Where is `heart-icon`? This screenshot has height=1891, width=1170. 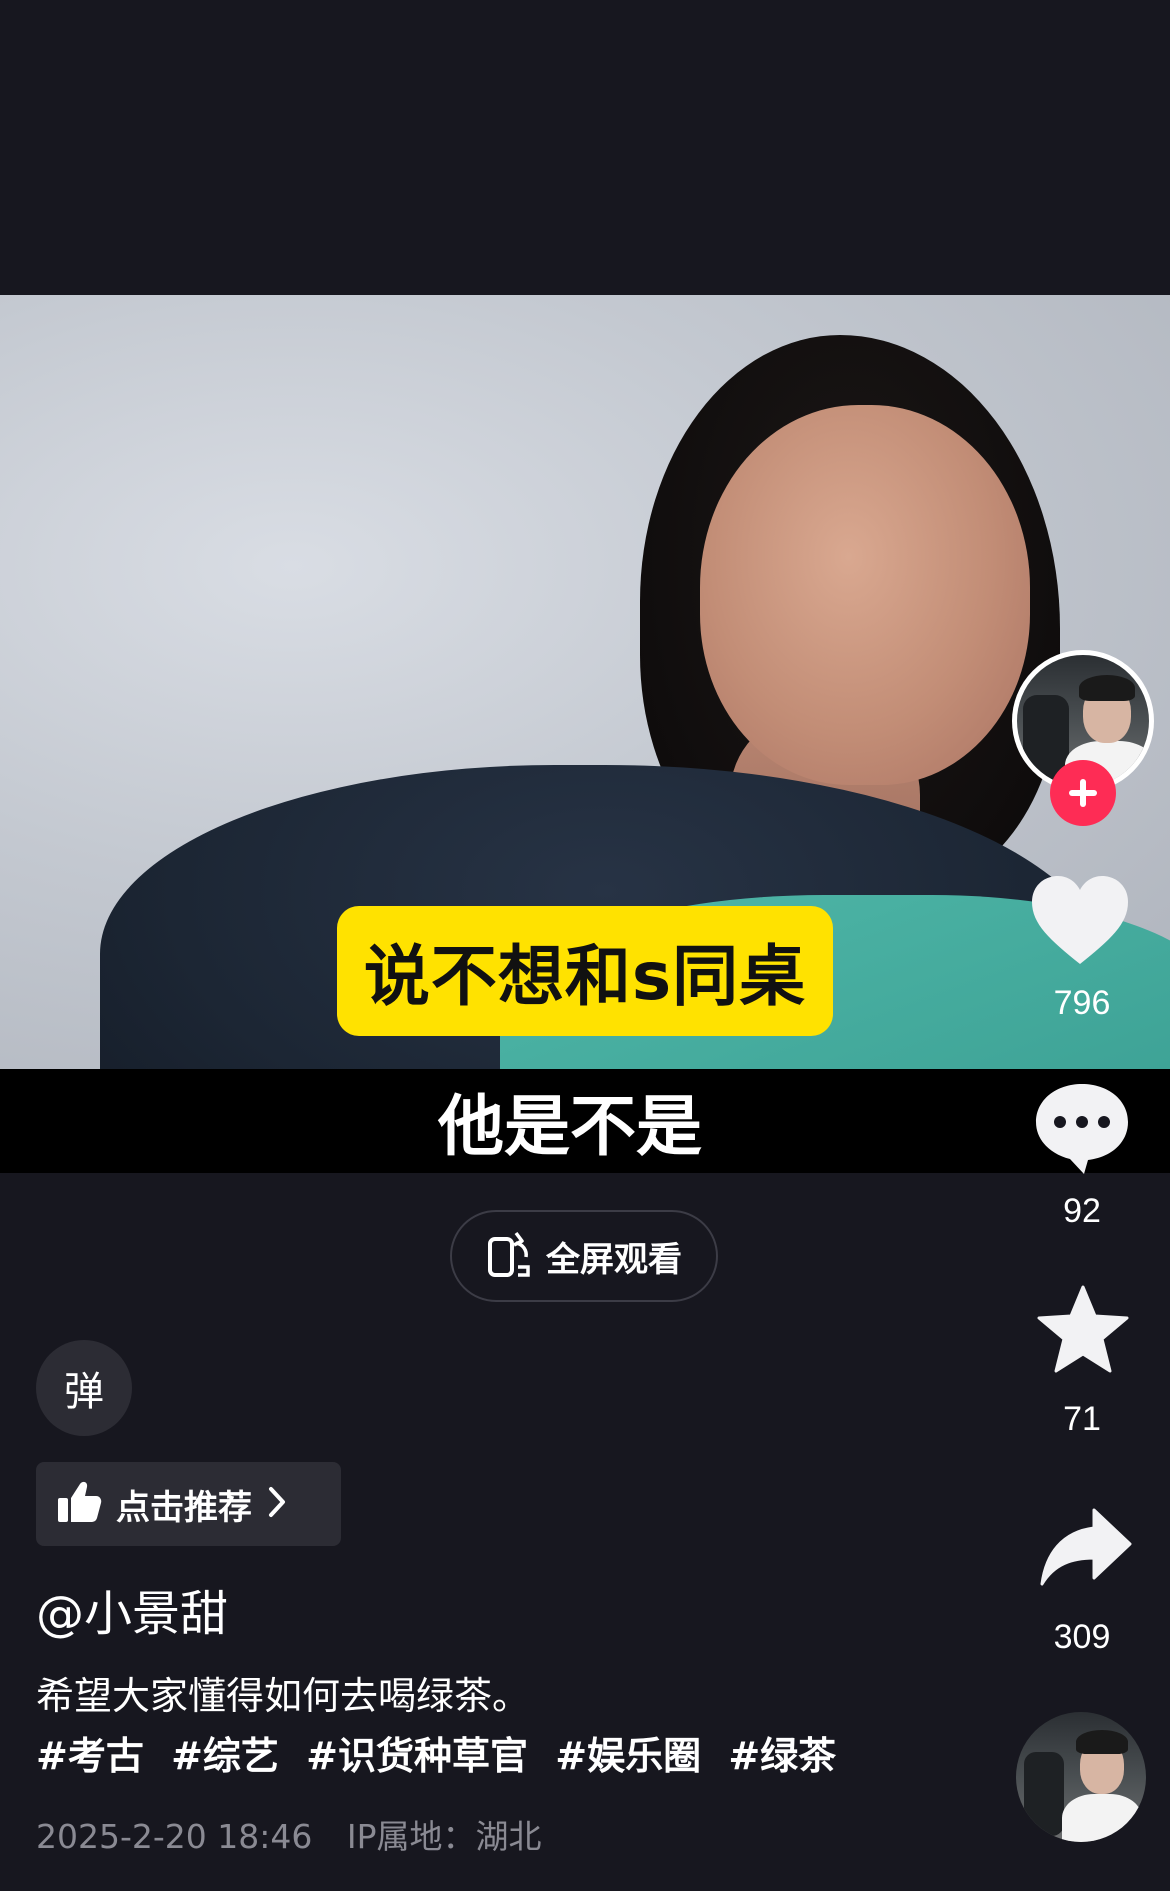
heart-icon is located at coordinates (1080, 920).